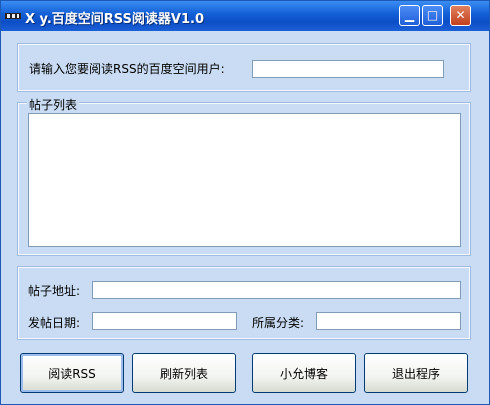  I want to click on exit-button: 退出程序, so click(416, 373).